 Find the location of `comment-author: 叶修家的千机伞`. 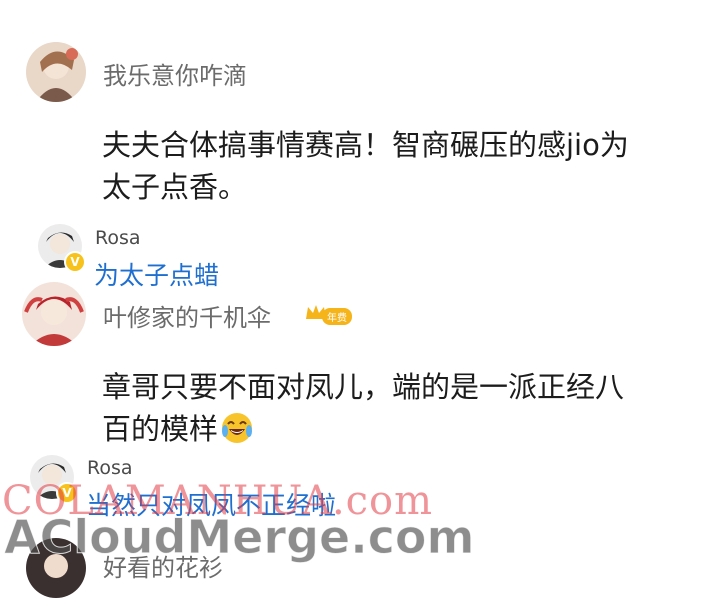

comment-author: 叶修家的千机伞 is located at coordinates (187, 315).